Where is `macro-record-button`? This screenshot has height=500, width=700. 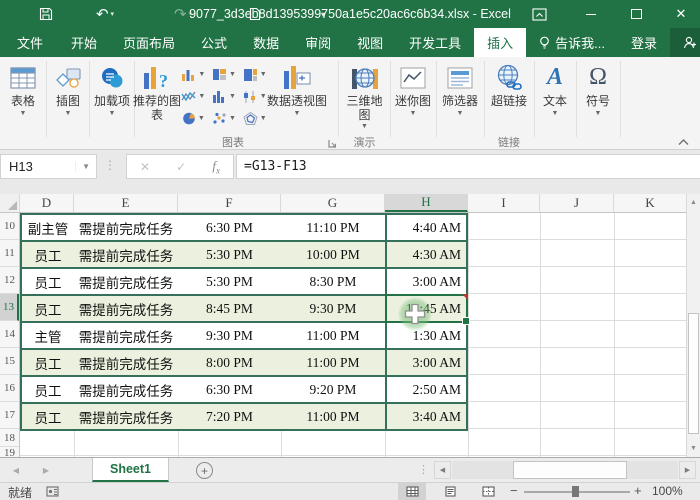 macro-record-button is located at coordinates (52, 493).